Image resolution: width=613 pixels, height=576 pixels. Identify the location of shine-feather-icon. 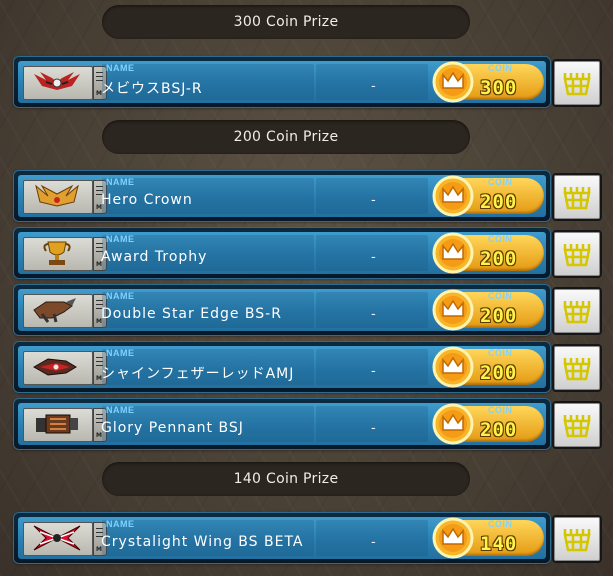
(58, 368).